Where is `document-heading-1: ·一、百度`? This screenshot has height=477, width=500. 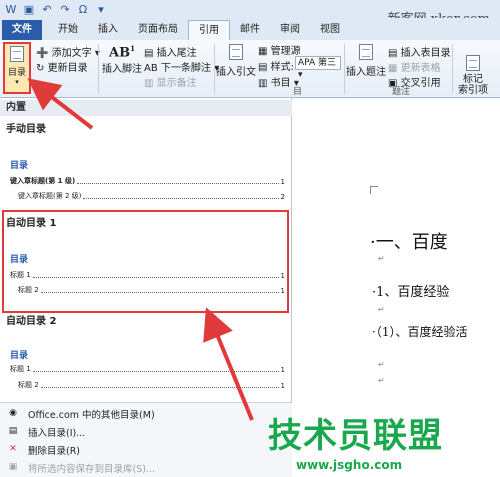
document-heading-1: ·一、百度 is located at coordinates (409, 242).